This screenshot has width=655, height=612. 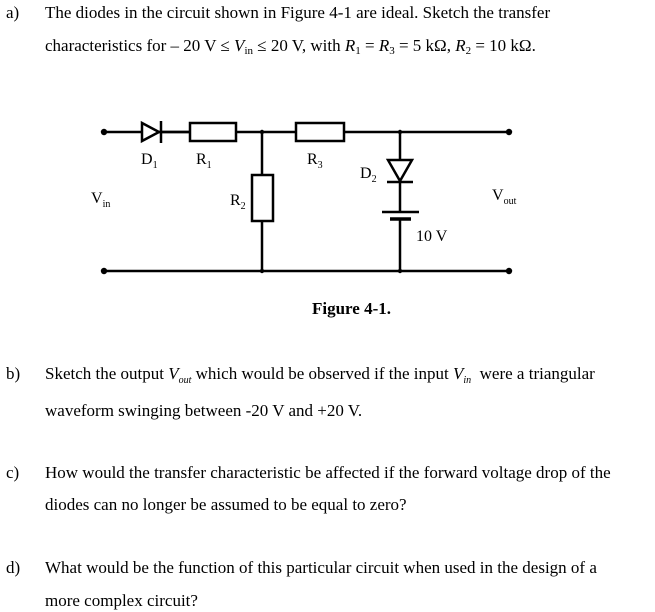 I want to click on resistor-r3, so click(x=320, y=132).